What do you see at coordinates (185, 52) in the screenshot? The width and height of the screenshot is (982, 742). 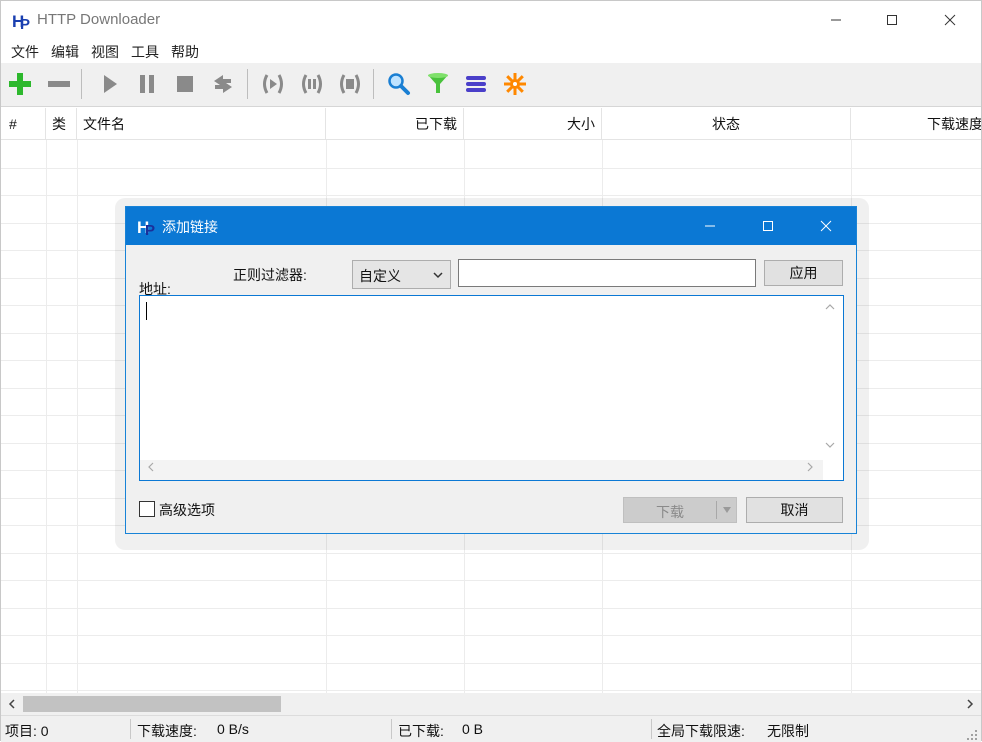 I see `menu-help: 帮助` at bounding box center [185, 52].